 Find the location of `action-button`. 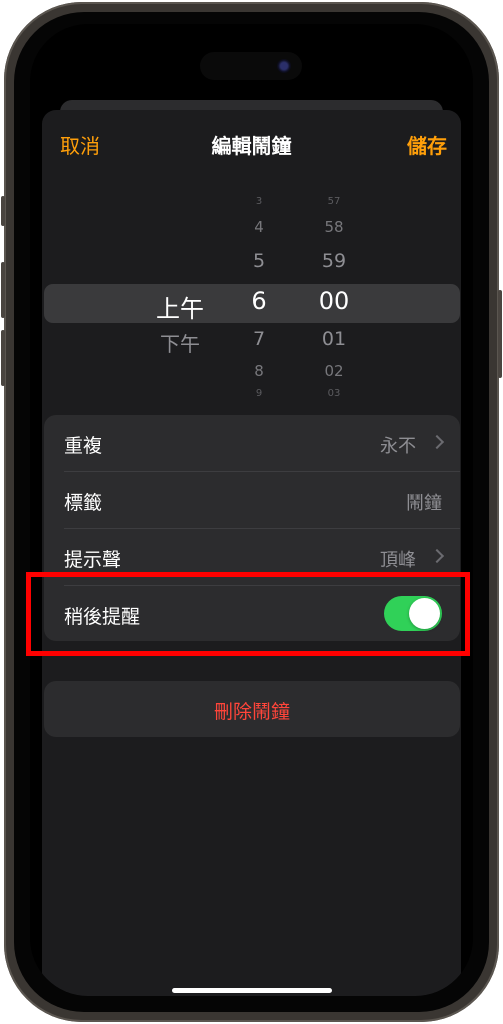

action-button is located at coordinates (3, 211).